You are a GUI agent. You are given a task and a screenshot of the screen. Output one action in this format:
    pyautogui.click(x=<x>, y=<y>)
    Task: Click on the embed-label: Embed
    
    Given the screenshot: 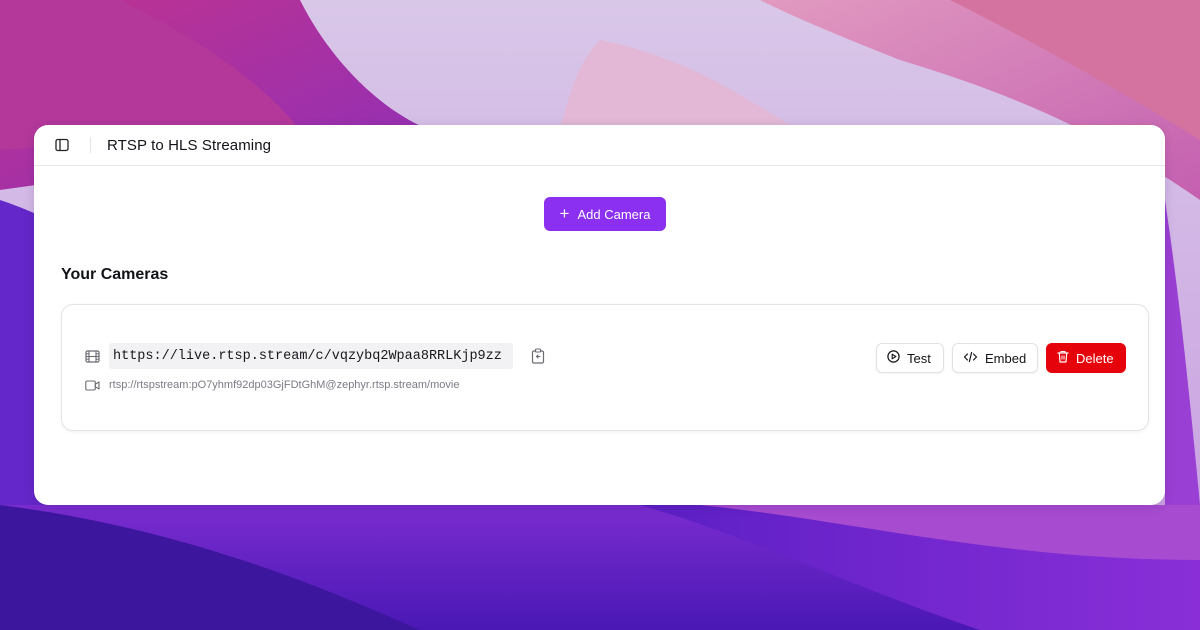 What is the action you would take?
    pyautogui.click(x=1006, y=358)
    